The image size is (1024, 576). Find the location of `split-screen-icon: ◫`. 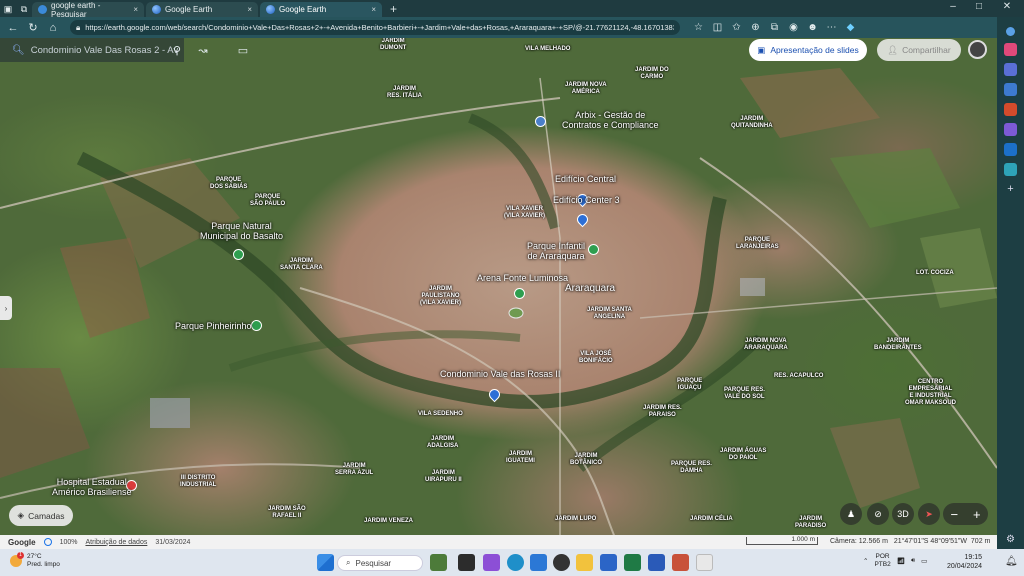

split-screen-icon: ◫ is located at coordinates (717, 27).